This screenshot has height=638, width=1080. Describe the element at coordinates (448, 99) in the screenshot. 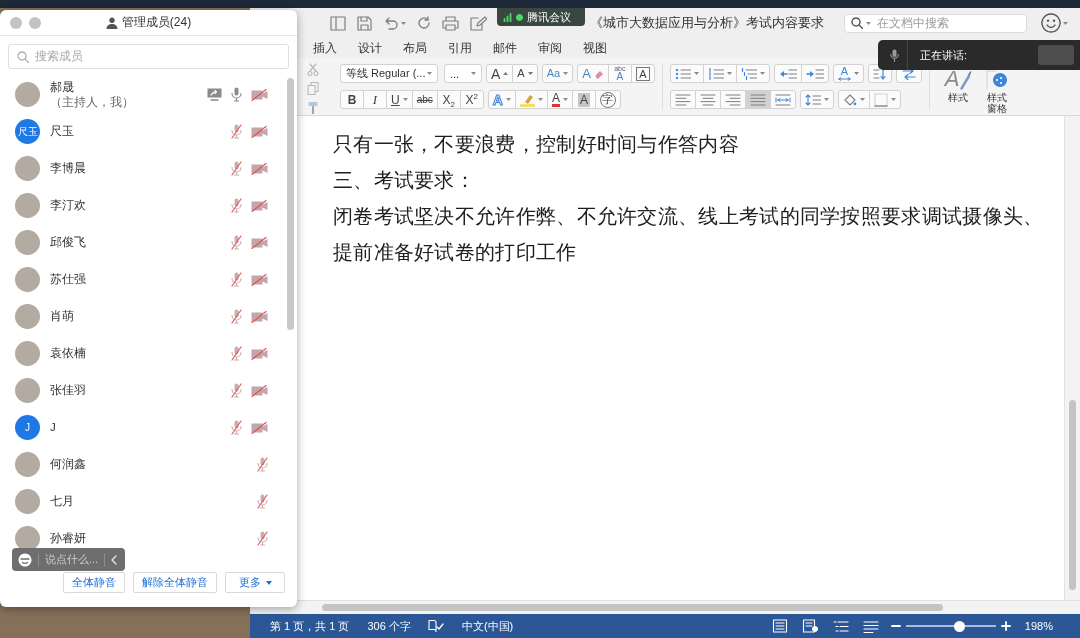

I see `subscript-button: X$_{2}$` at that location.